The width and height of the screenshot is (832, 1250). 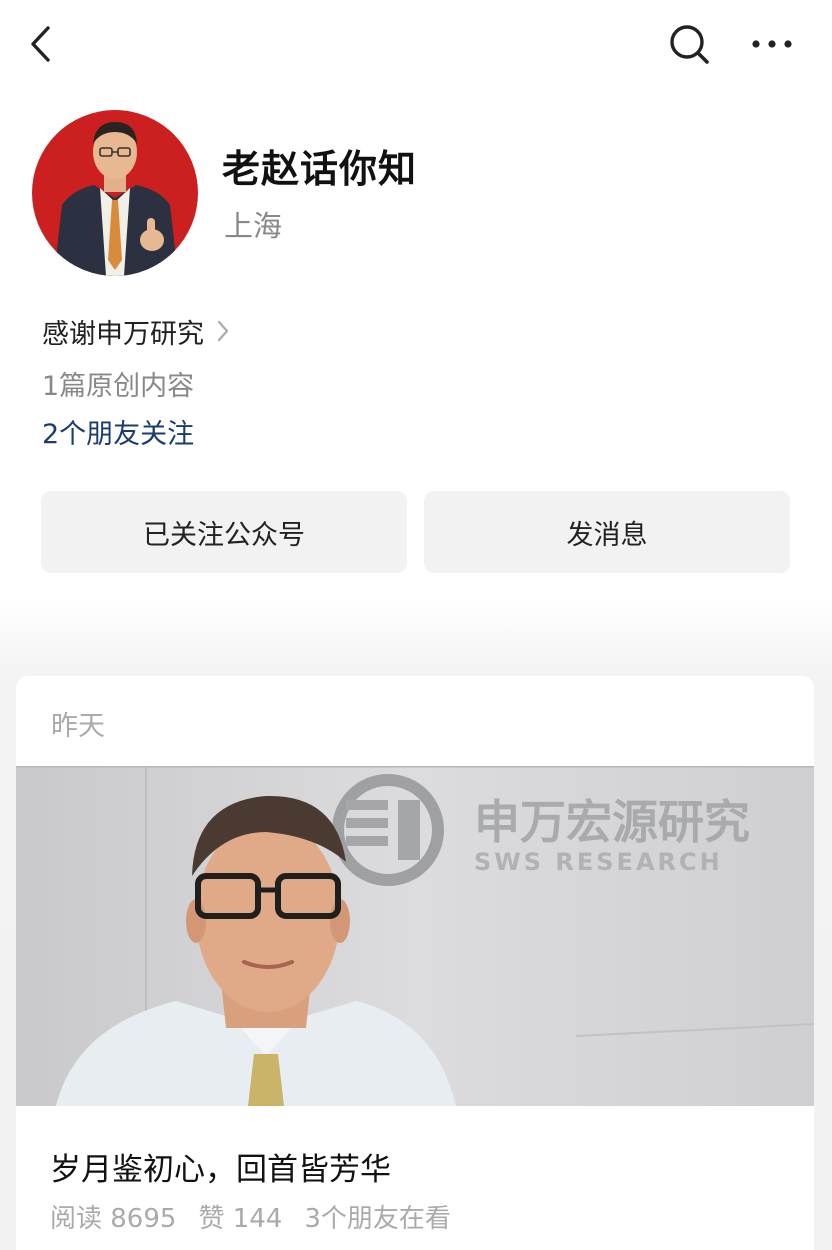 I want to click on search-icon, so click(x=689, y=44).